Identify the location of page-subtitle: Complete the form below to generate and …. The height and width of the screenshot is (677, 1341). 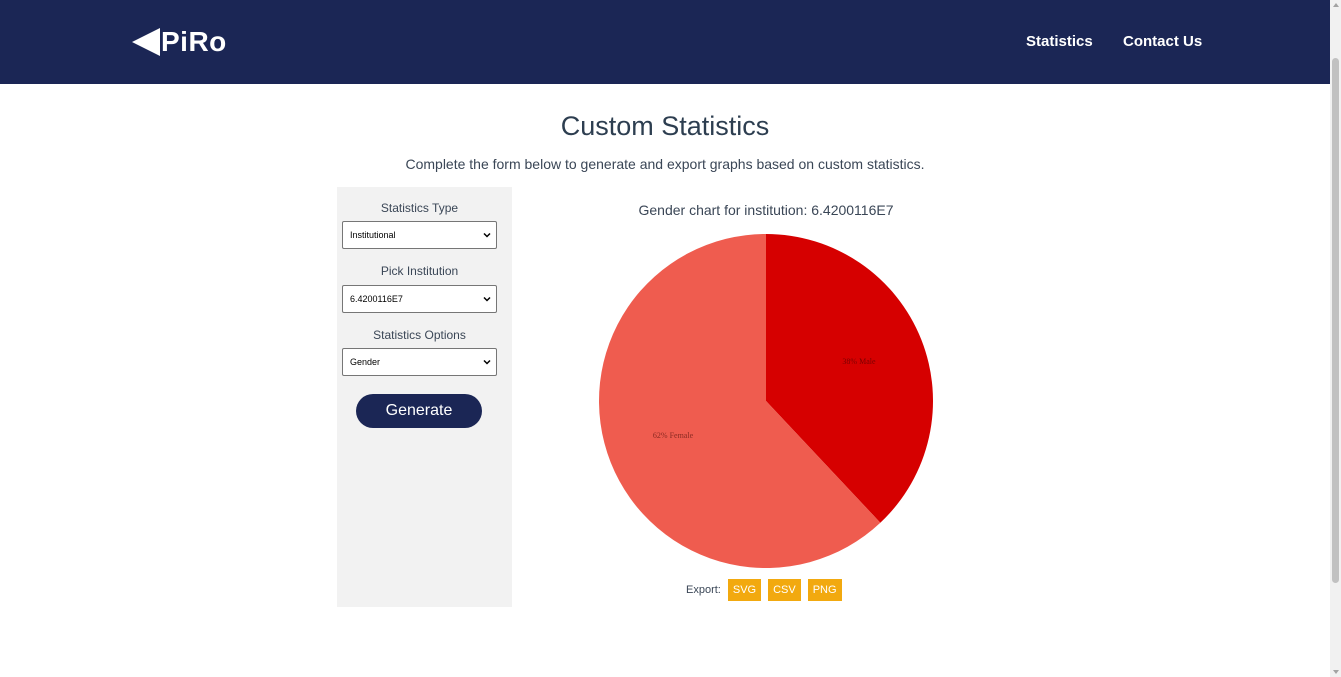
(665, 164).